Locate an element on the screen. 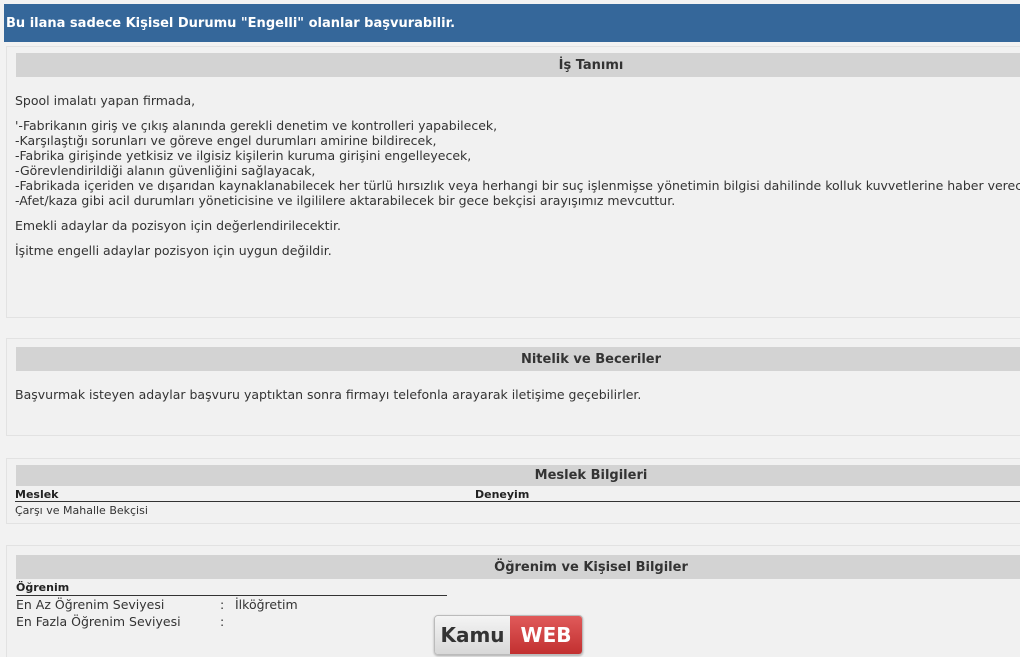 Image resolution: width=1020 pixels, height=657 pixels. occupation-col-experience: Deneyim is located at coordinates (502, 494).